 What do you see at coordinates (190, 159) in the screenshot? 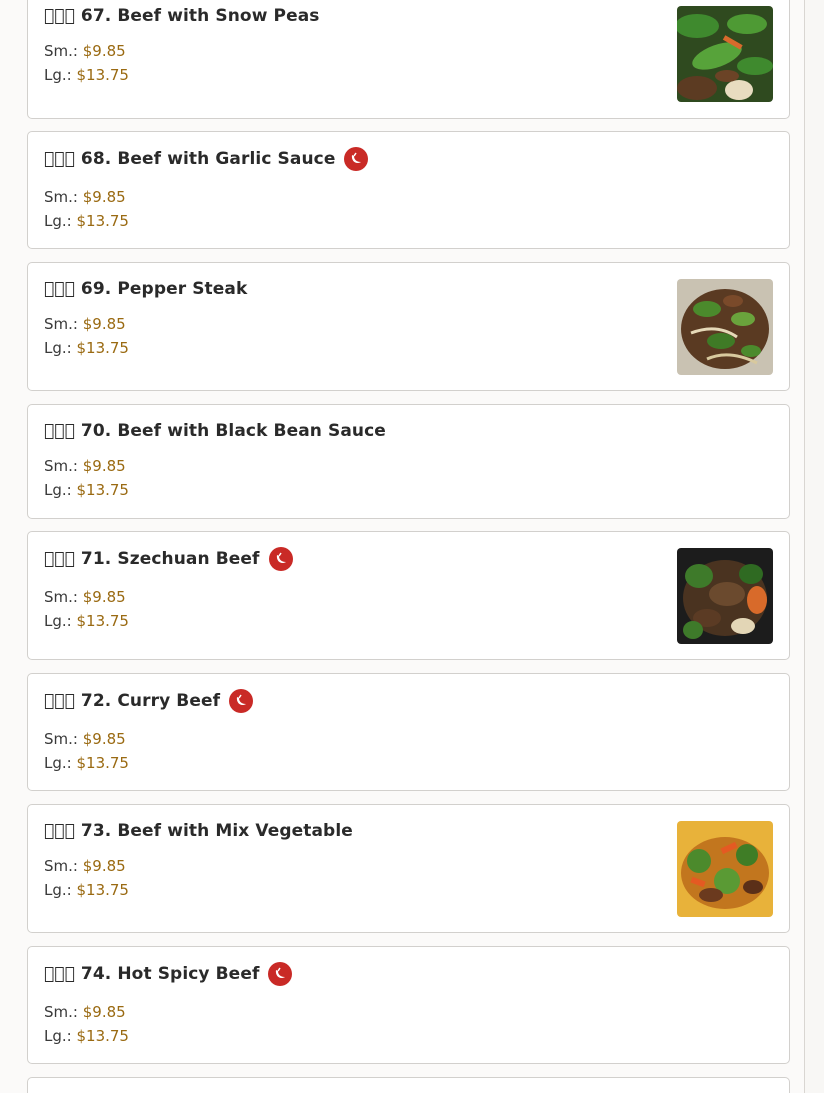
I see `menu-item-title:     68. Beef with Garlic Sauce` at bounding box center [190, 159].